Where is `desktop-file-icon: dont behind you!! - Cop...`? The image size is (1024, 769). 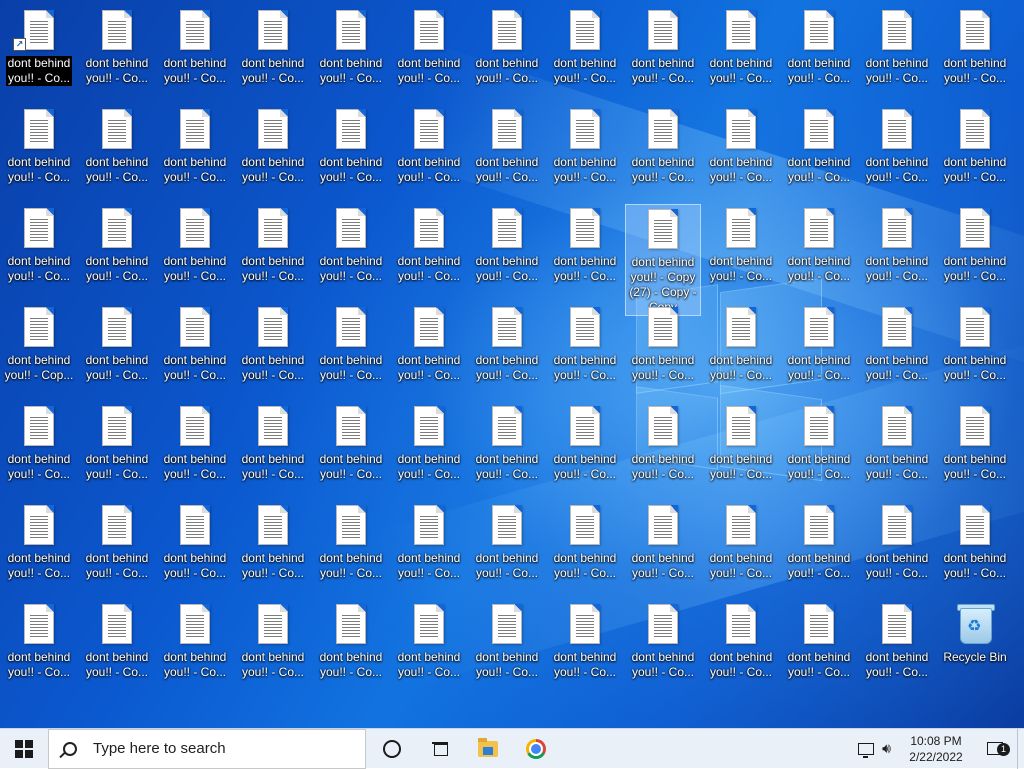
desktop-file-icon: dont behind you!! - Cop... is located at coordinates (39, 349).